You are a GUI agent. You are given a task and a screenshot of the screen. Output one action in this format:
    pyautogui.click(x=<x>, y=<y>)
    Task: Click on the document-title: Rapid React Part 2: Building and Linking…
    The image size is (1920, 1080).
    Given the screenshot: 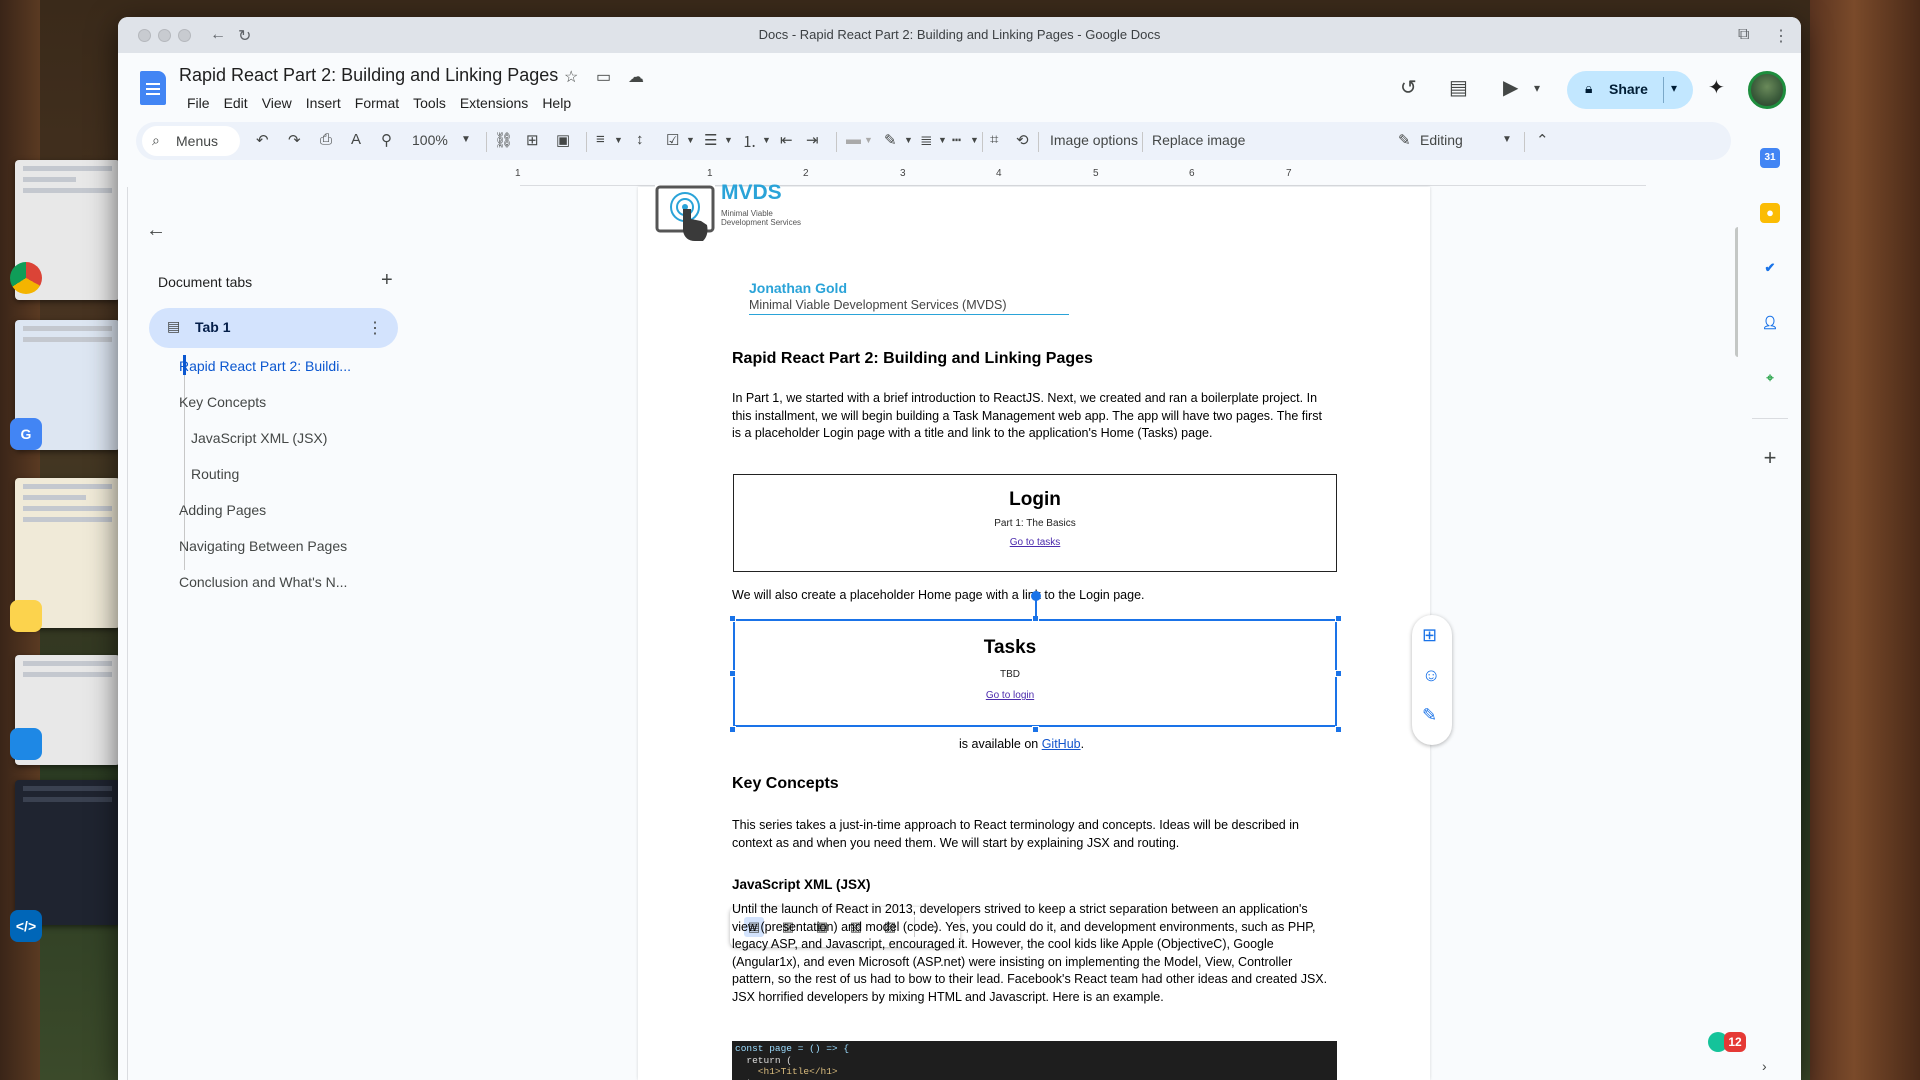 What is the action you would take?
    pyautogui.click(x=368, y=75)
    